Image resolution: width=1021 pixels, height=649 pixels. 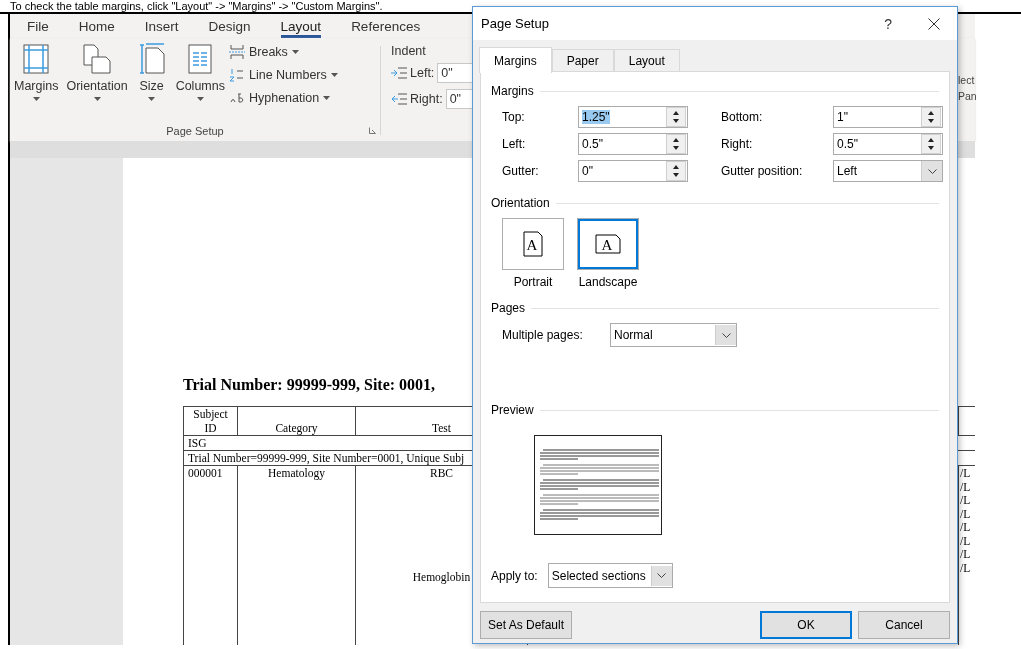 What do you see at coordinates (934, 23) in the screenshot?
I see `close-icon` at bounding box center [934, 23].